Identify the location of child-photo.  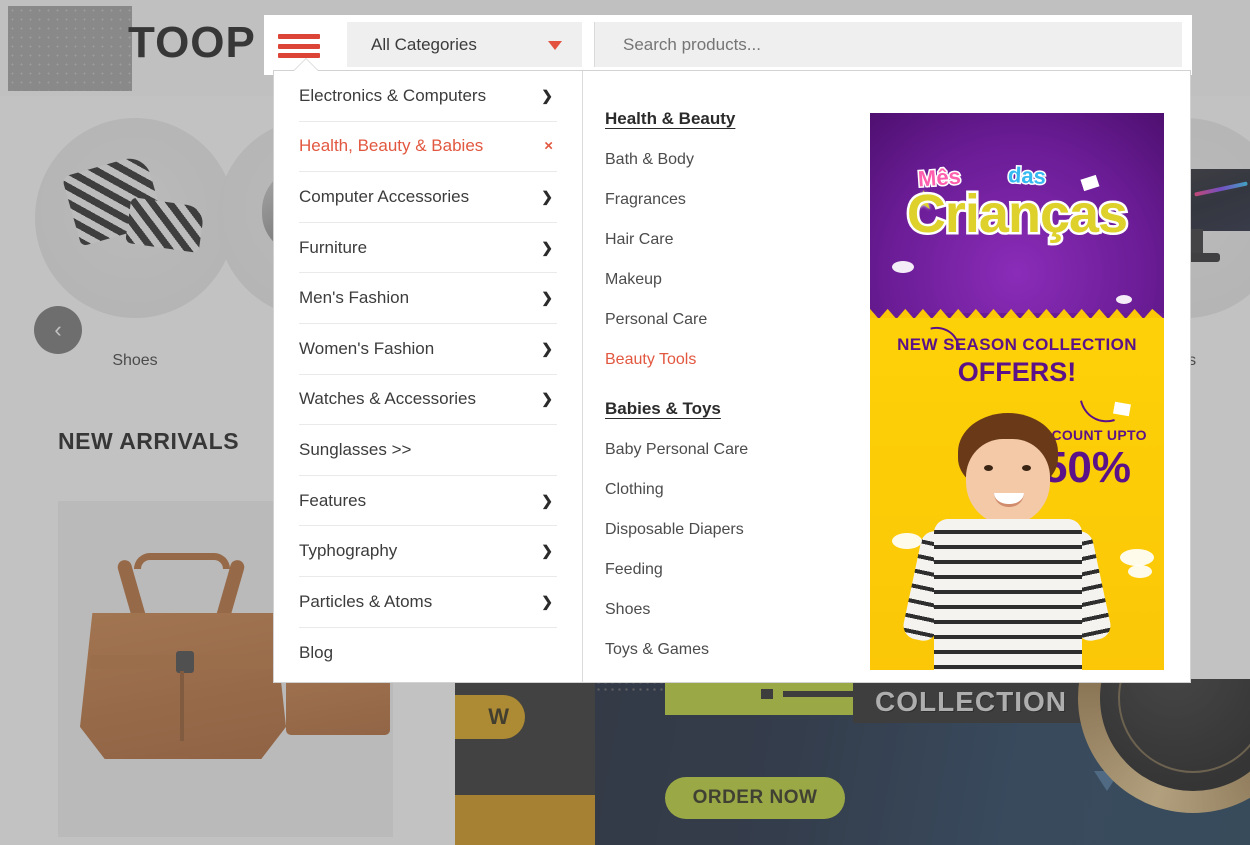
(1007, 541).